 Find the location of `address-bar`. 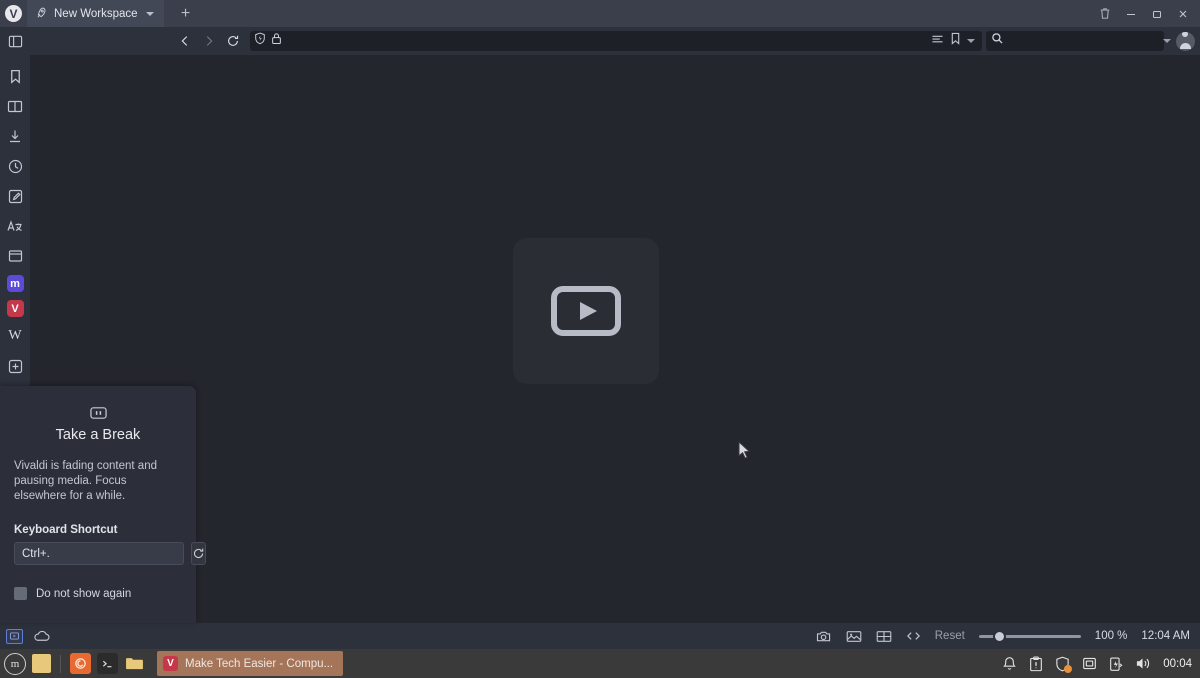

address-bar is located at coordinates (616, 41).